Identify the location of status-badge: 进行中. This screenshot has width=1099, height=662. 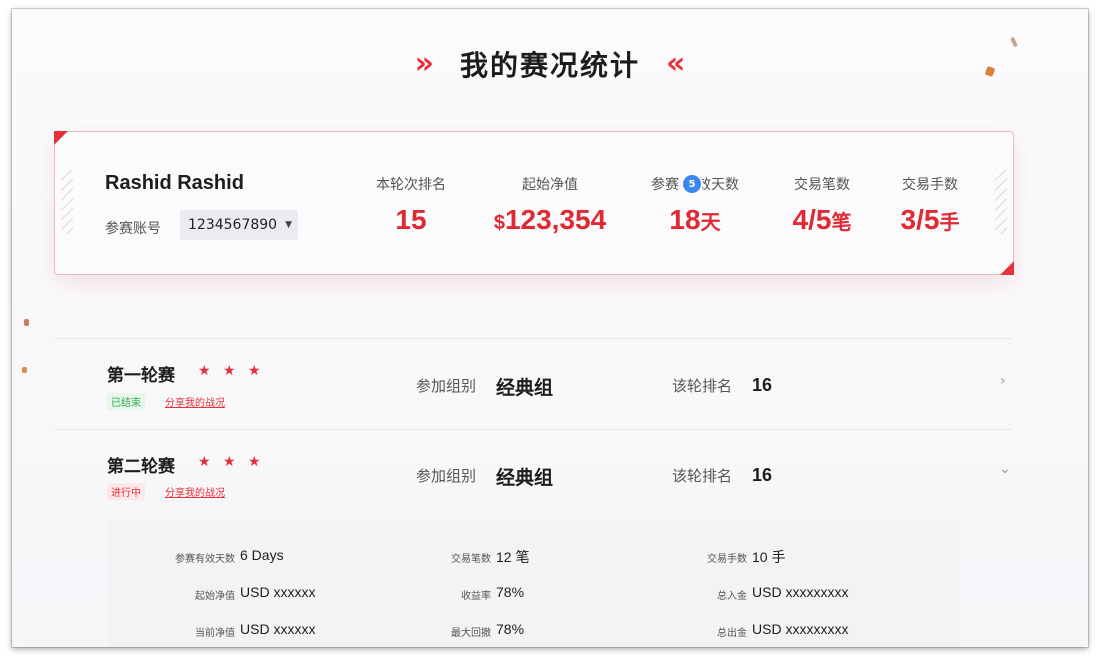
(126, 491).